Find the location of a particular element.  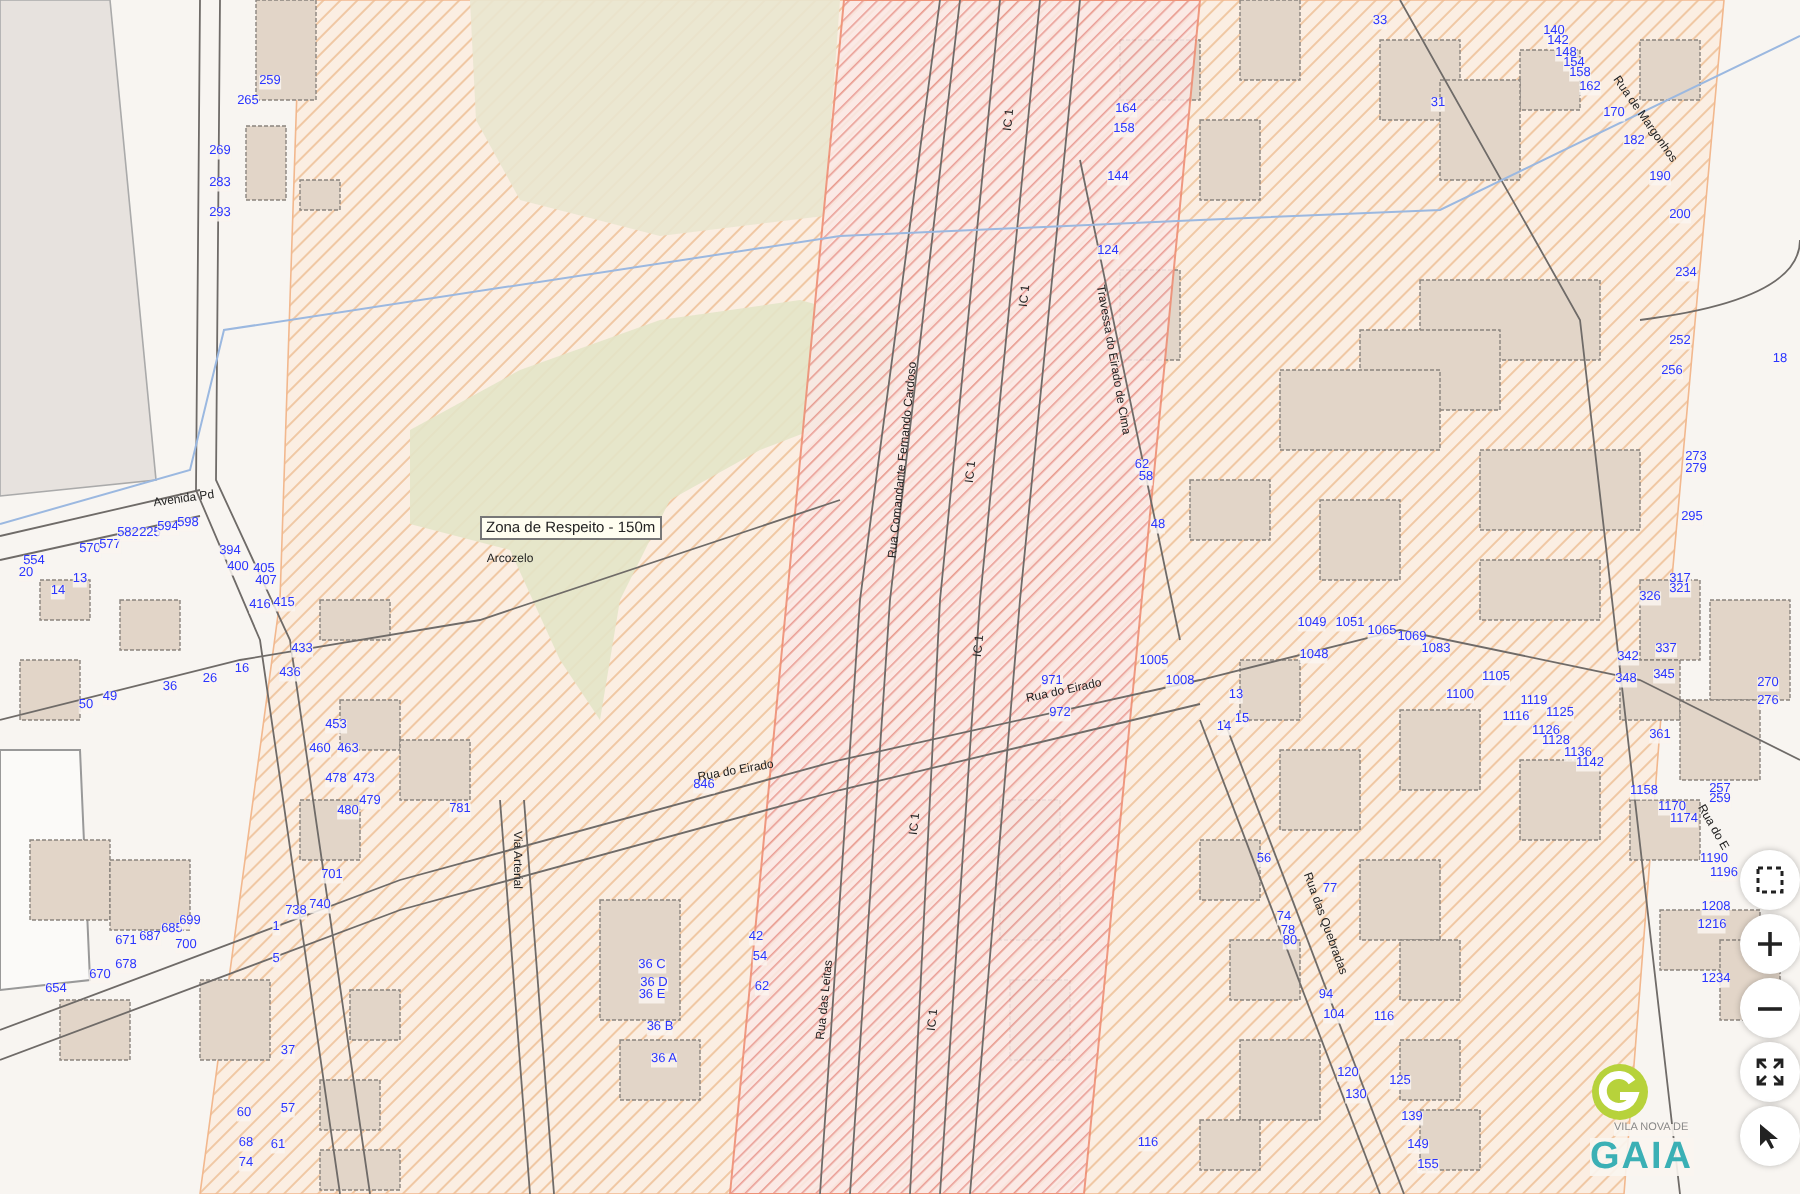

plus-icon is located at coordinates (1770, 944).